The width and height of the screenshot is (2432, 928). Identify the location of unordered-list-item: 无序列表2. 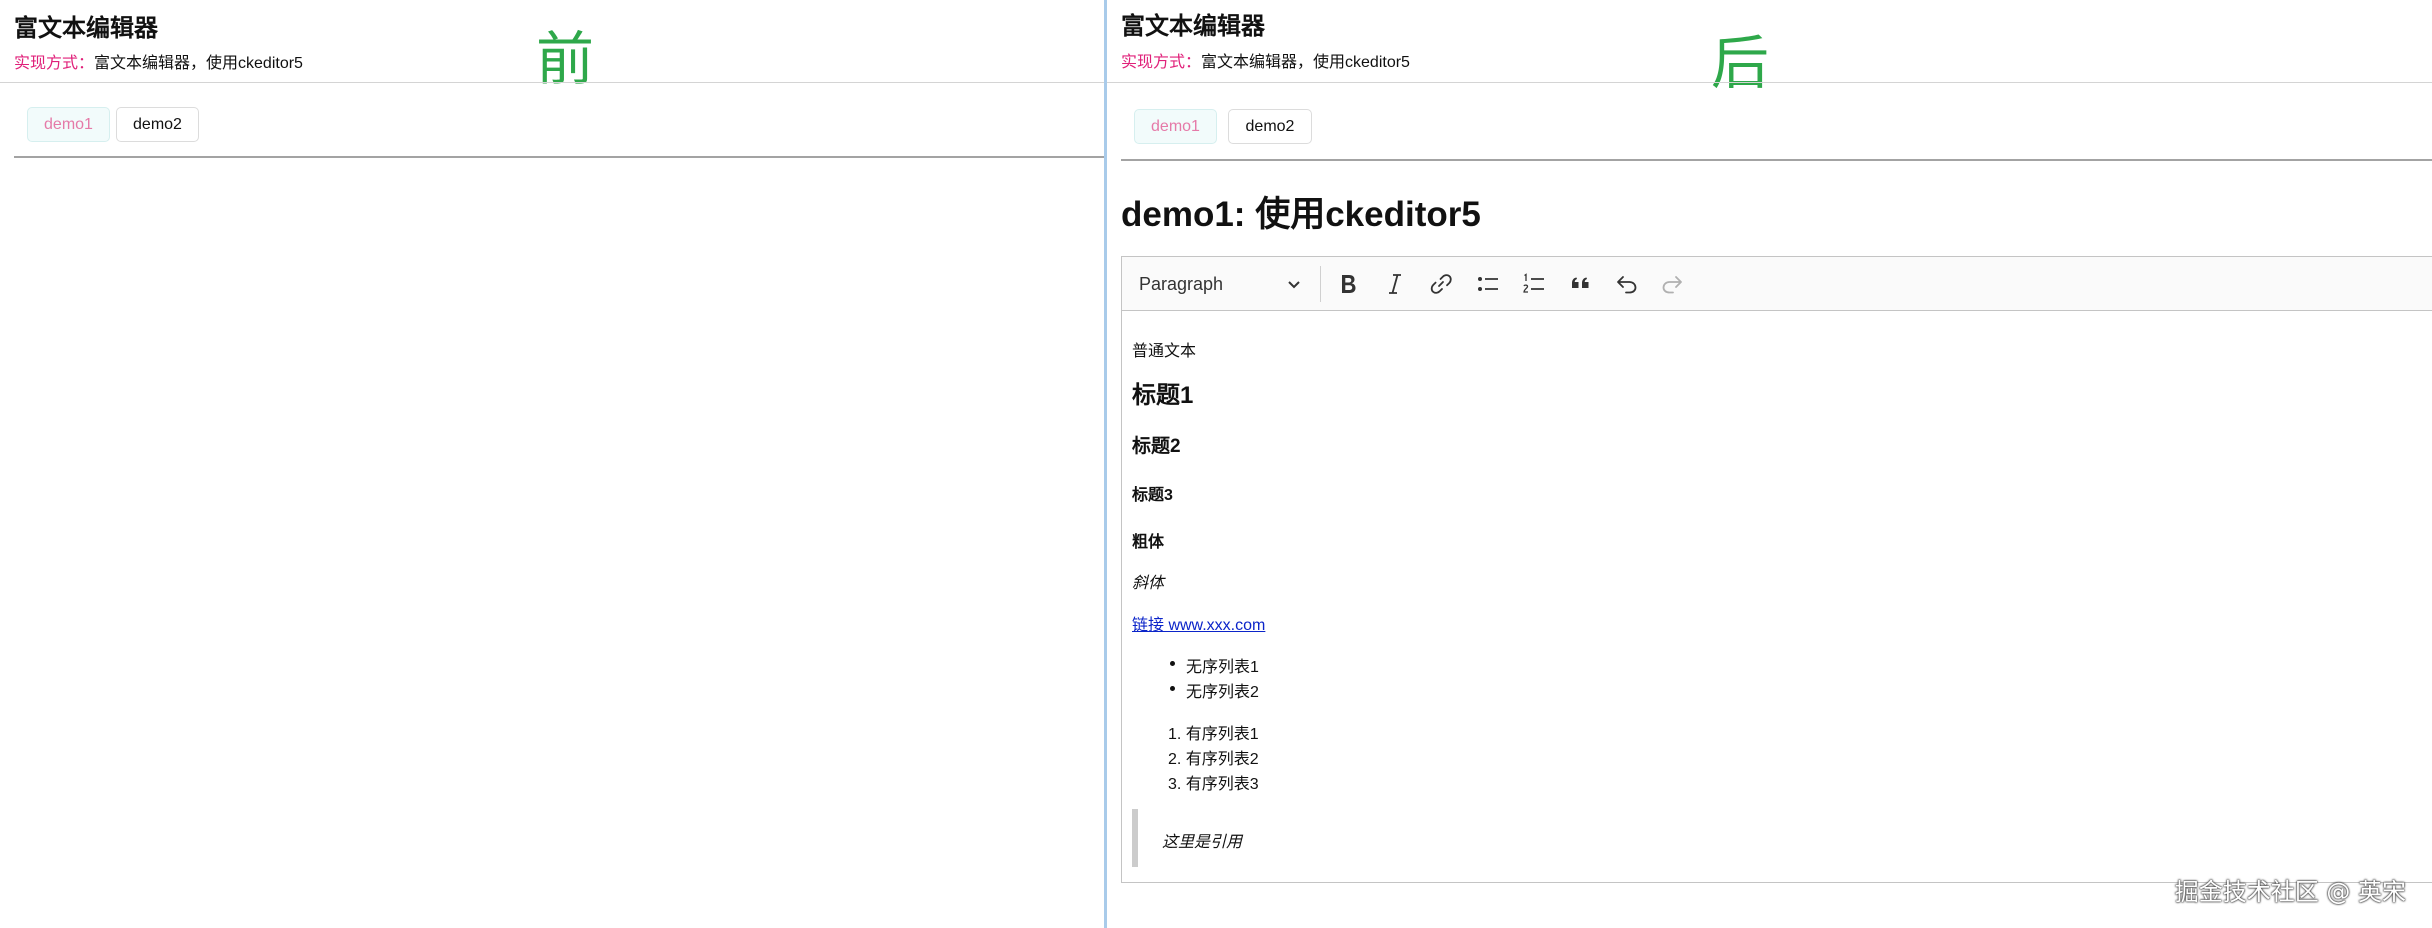
(1214, 690).